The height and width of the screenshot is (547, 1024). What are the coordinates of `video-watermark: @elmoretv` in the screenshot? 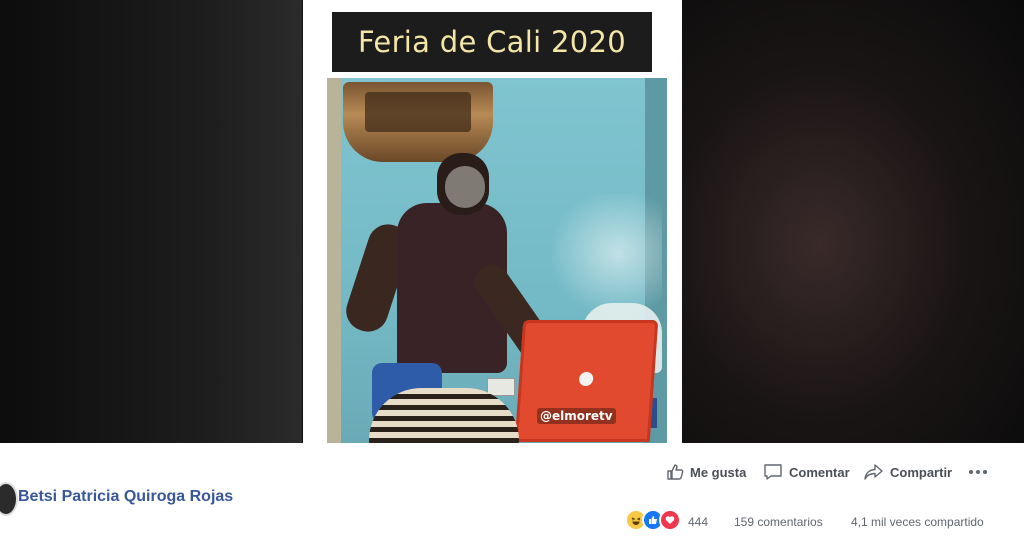 It's located at (576, 416).